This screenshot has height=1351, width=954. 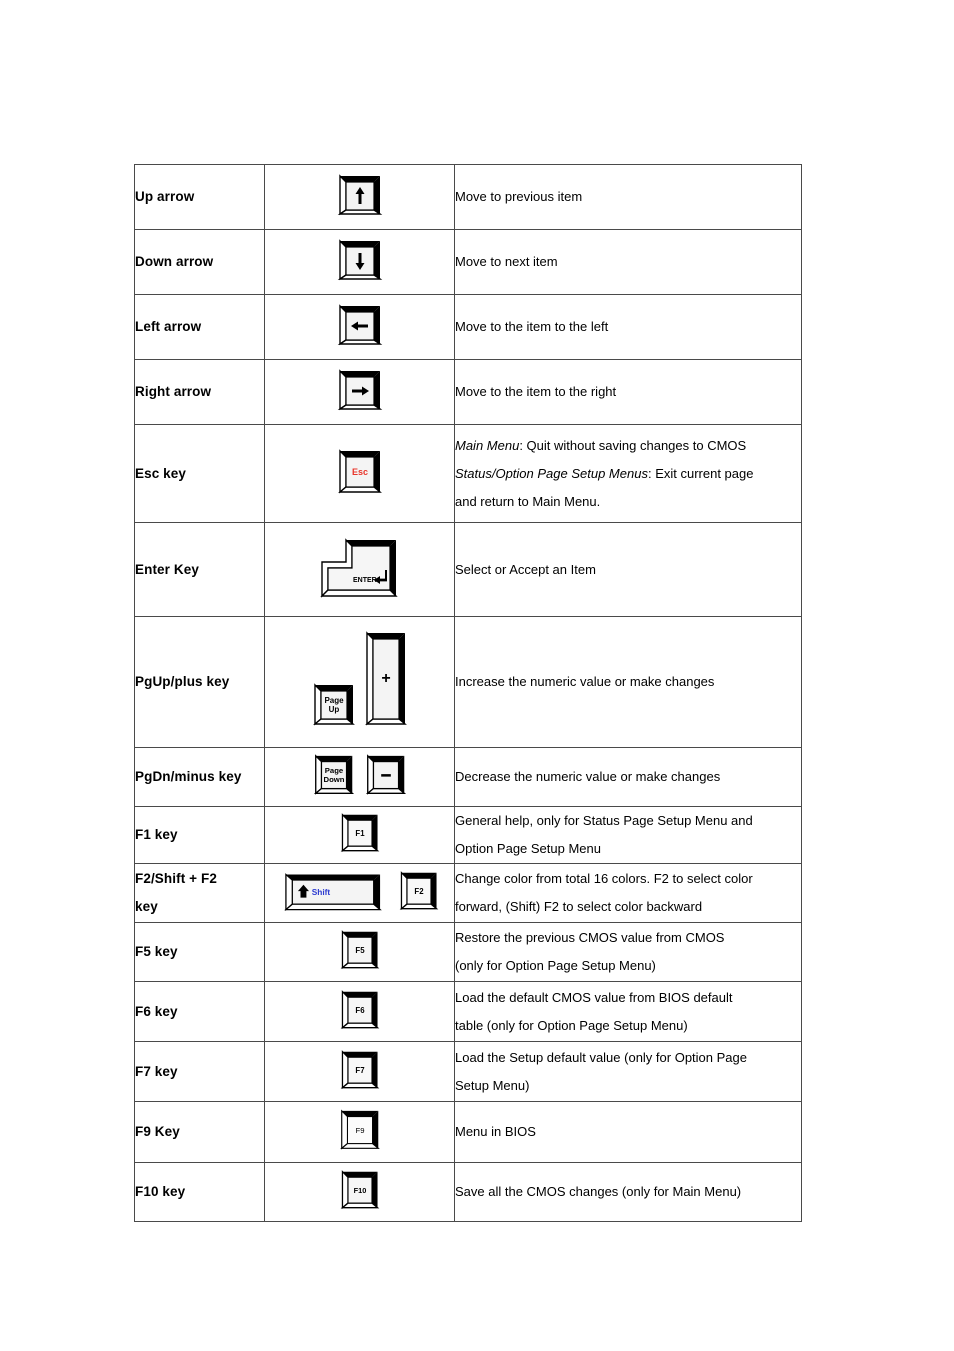 I want to click on key-name-cell: Enter Key, so click(x=199, y=569).